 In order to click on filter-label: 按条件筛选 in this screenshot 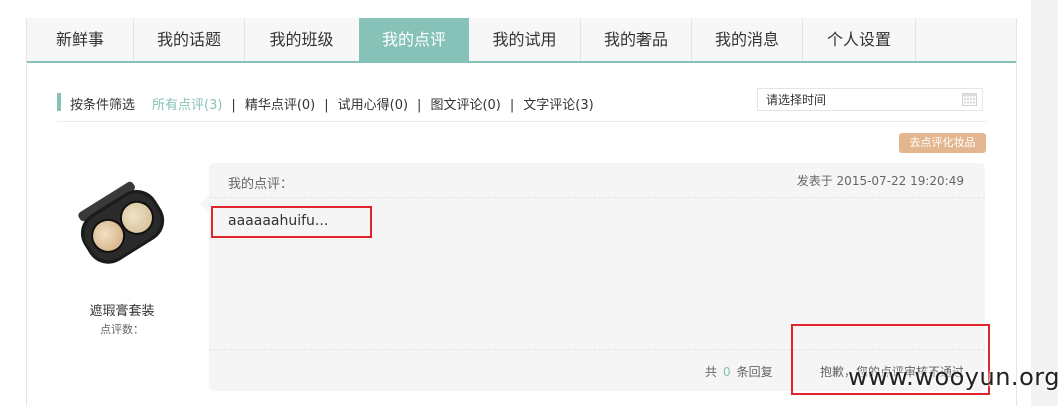, I will do `click(103, 105)`.